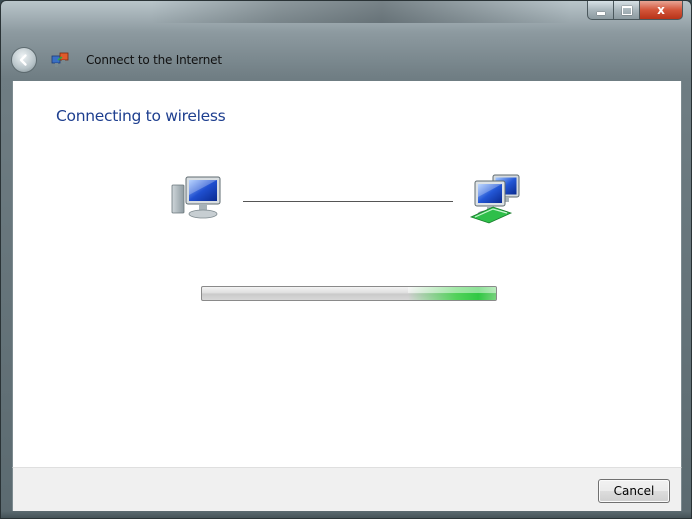 The height and width of the screenshot is (519, 692). I want to click on window-title: Connect to the Internet, so click(154, 60).